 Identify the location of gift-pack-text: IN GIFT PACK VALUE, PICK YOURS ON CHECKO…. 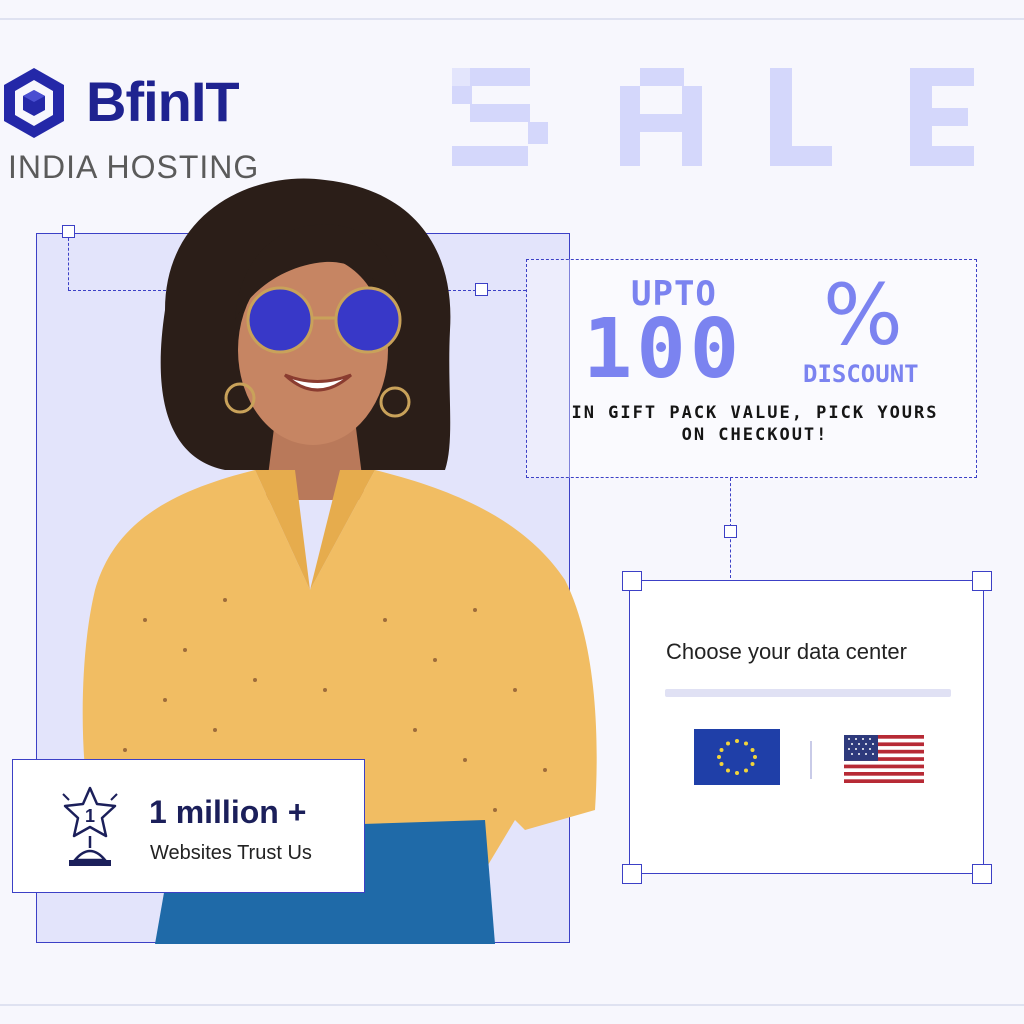
(755, 424).